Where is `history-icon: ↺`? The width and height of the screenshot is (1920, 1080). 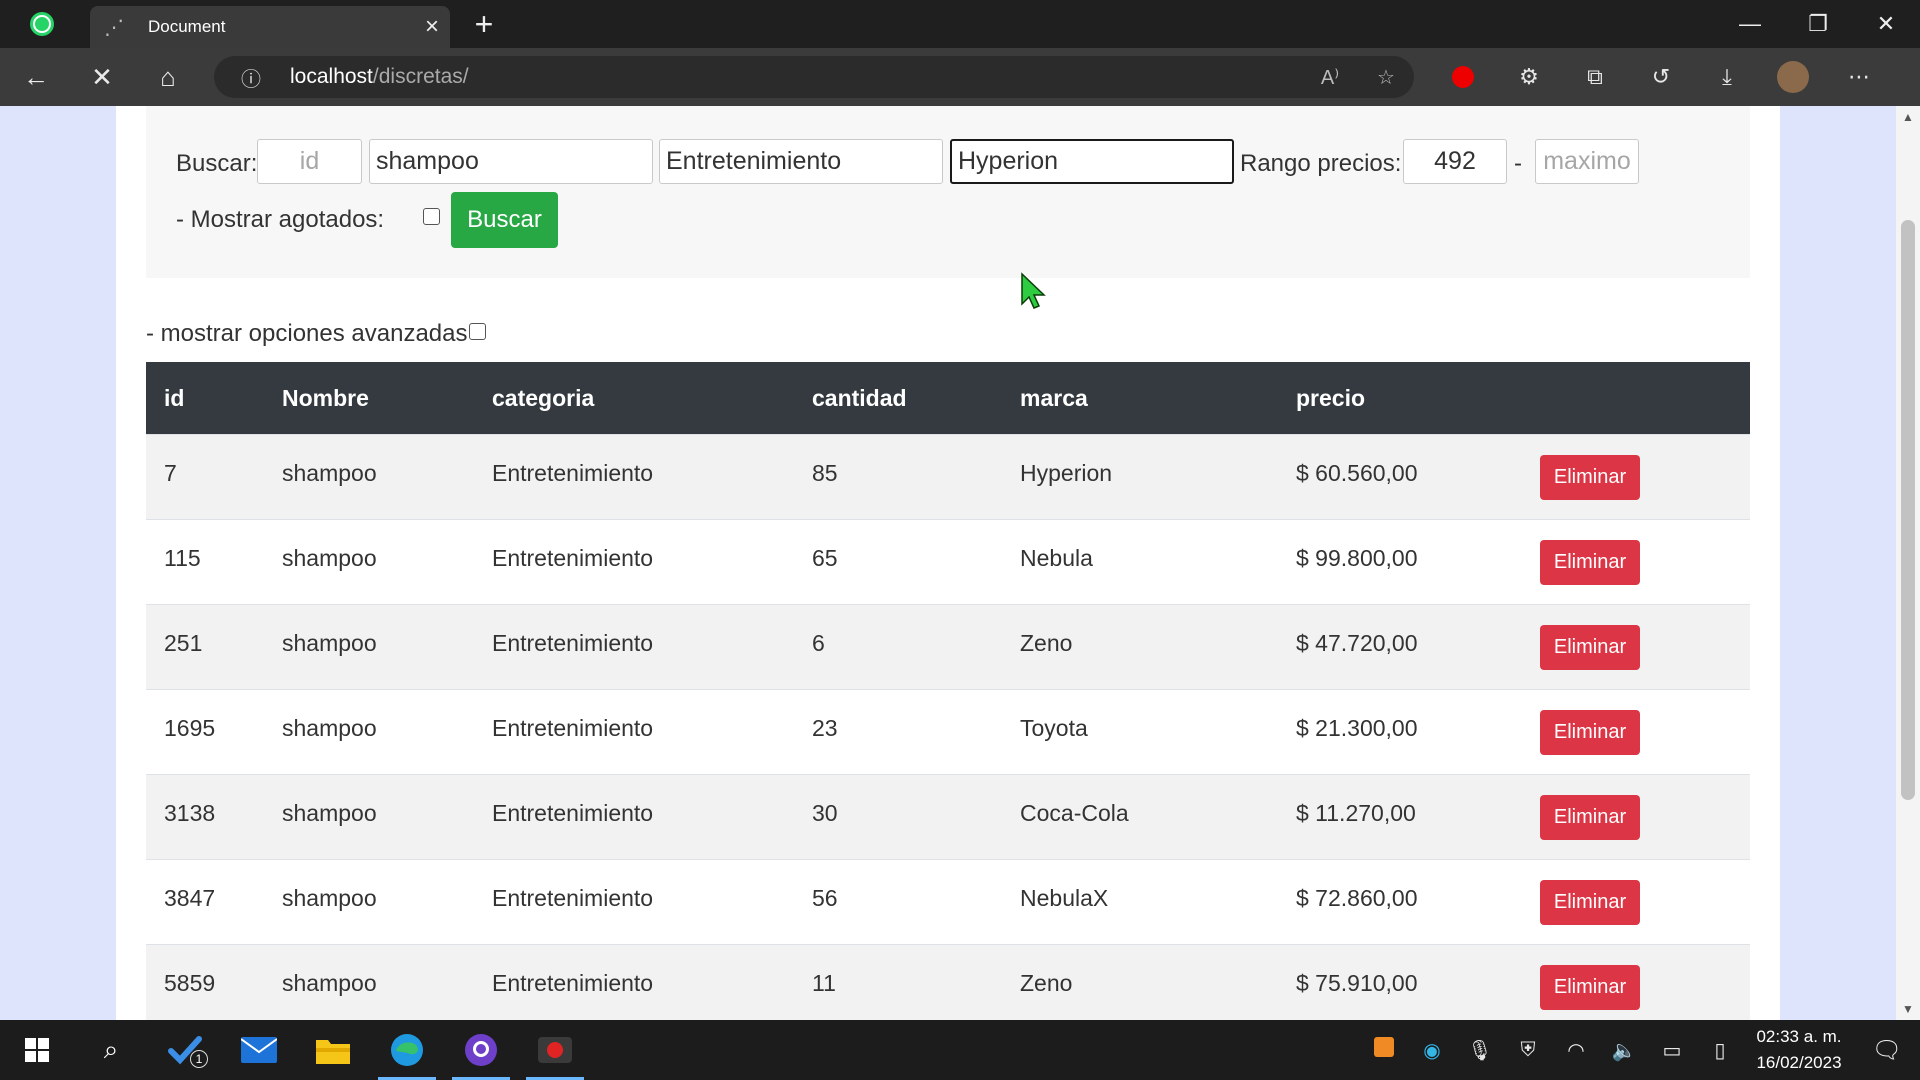 history-icon: ↺ is located at coordinates (1661, 77).